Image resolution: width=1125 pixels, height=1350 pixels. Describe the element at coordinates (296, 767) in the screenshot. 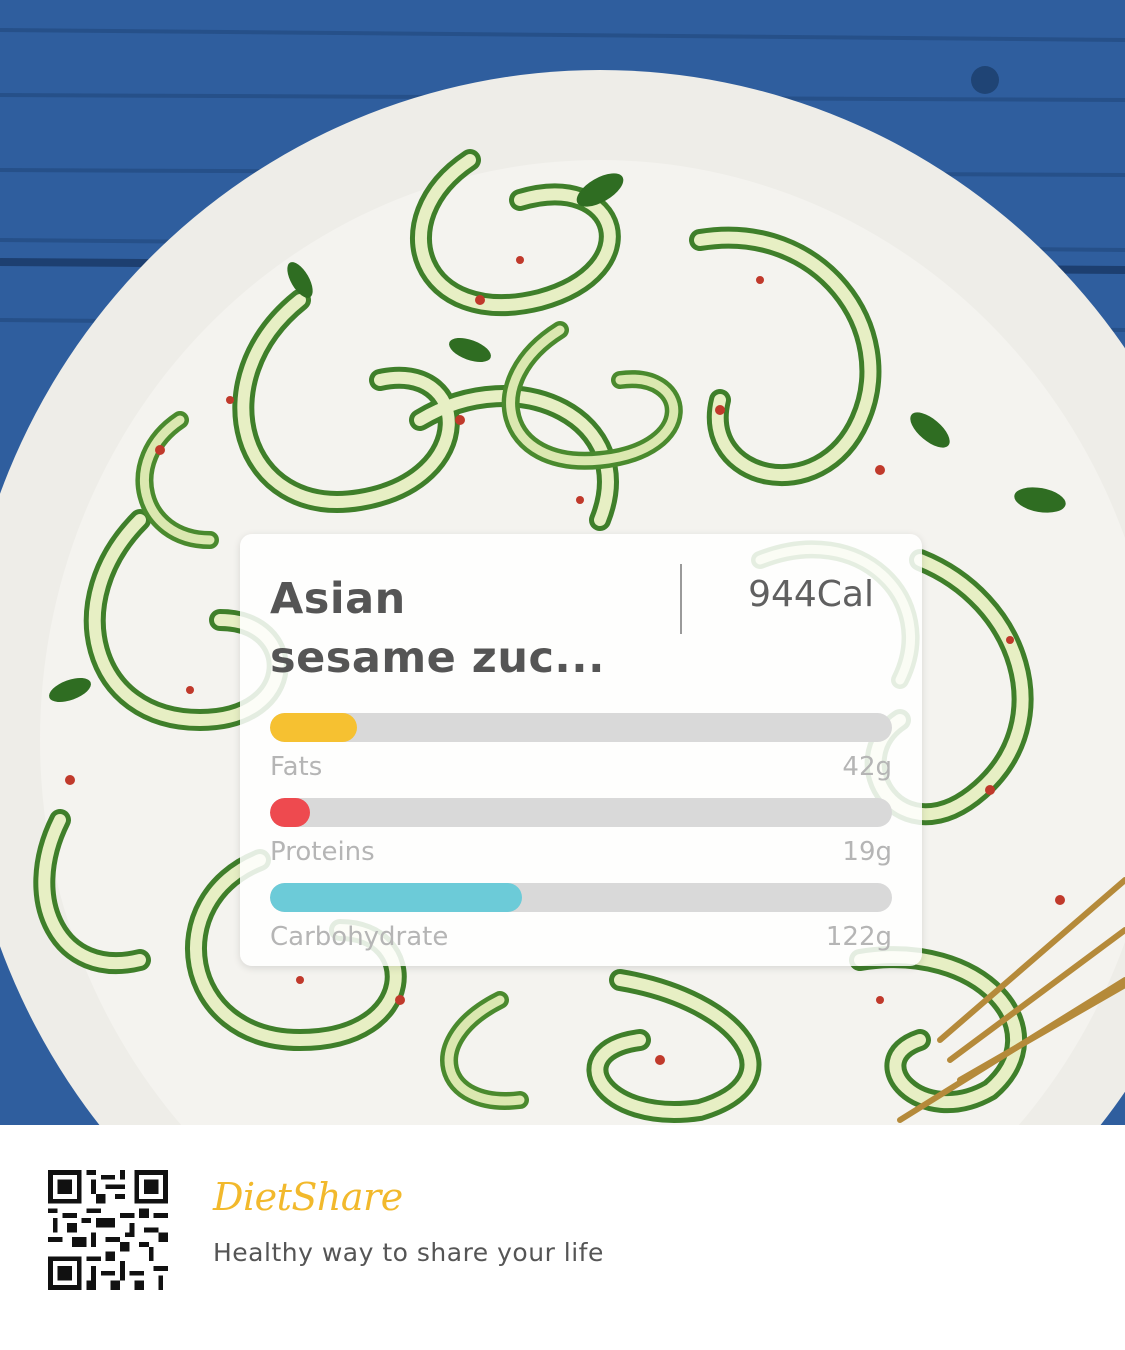

I see `fats-label: Fats` at that location.